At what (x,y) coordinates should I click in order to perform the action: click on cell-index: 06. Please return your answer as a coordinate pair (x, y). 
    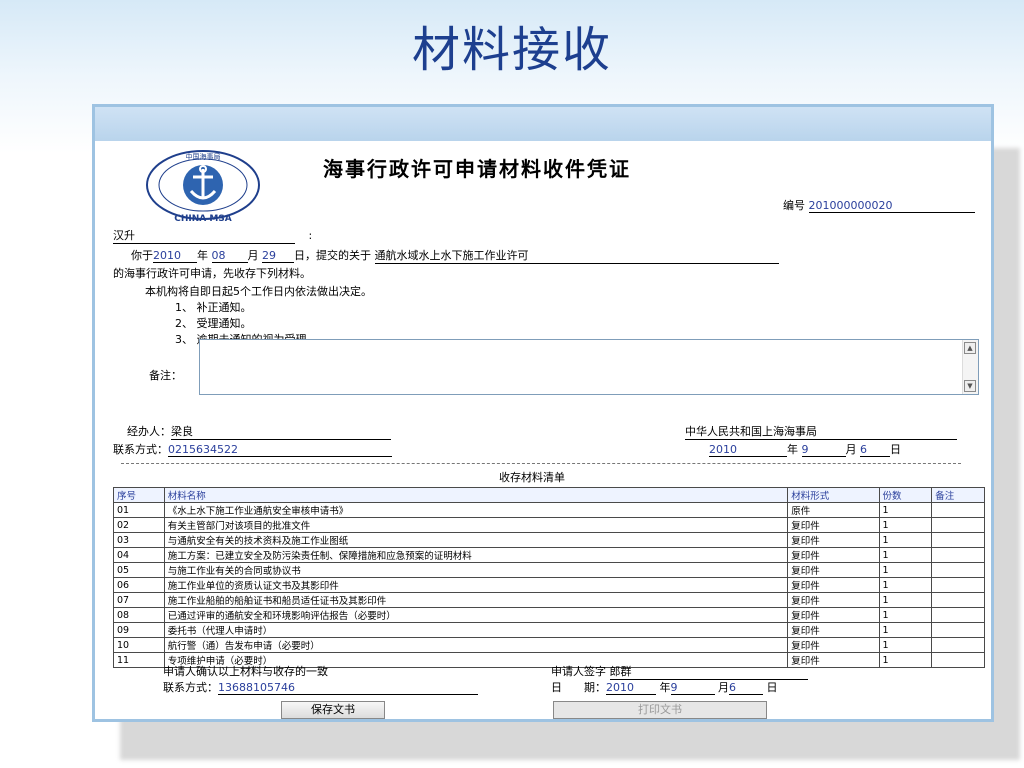
    Looking at the image, I should click on (139, 585).